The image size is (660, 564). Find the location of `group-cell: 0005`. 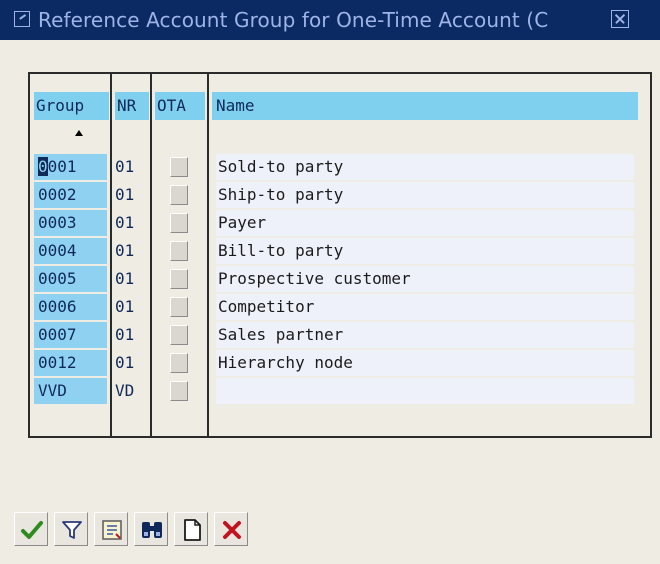

group-cell: 0005 is located at coordinates (70, 279).